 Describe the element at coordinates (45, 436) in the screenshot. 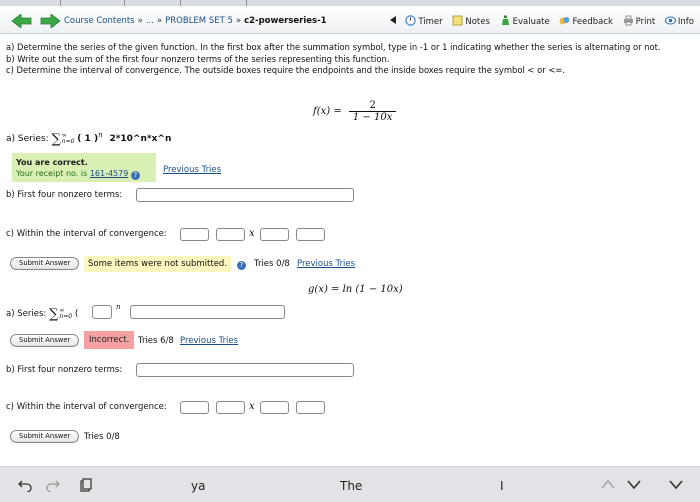

I see `submit-answer-button-3: Submit Answer` at that location.